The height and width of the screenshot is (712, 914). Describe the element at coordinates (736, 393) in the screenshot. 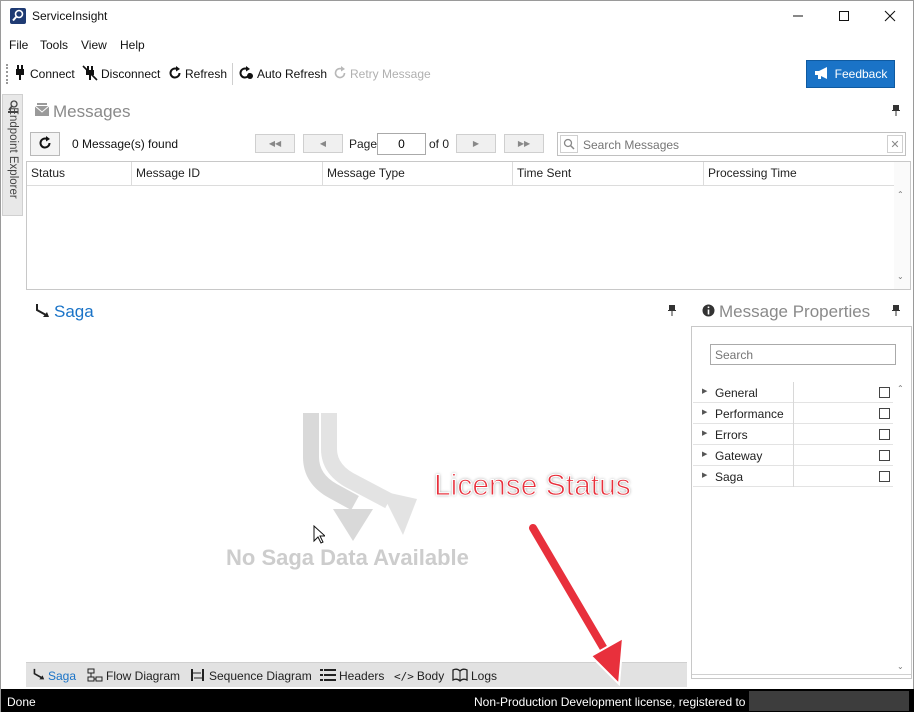

I see `category-label: General` at that location.